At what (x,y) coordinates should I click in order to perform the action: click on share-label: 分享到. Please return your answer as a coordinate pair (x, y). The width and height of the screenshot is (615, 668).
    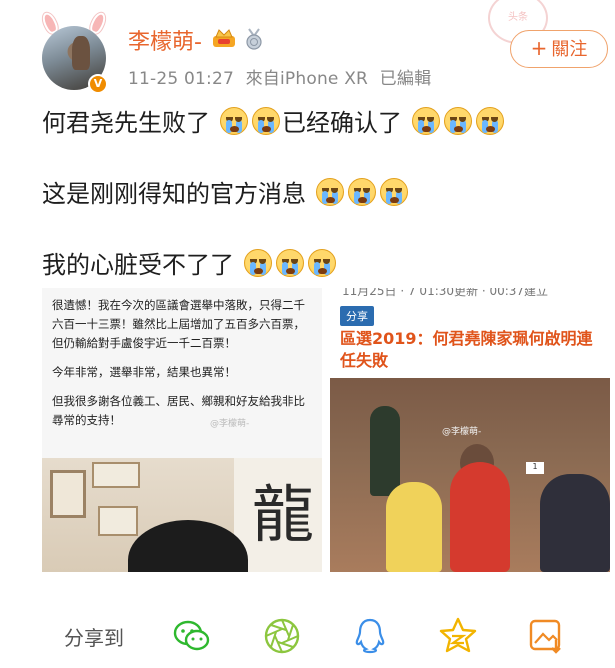
    Looking at the image, I should click on (94, 638).